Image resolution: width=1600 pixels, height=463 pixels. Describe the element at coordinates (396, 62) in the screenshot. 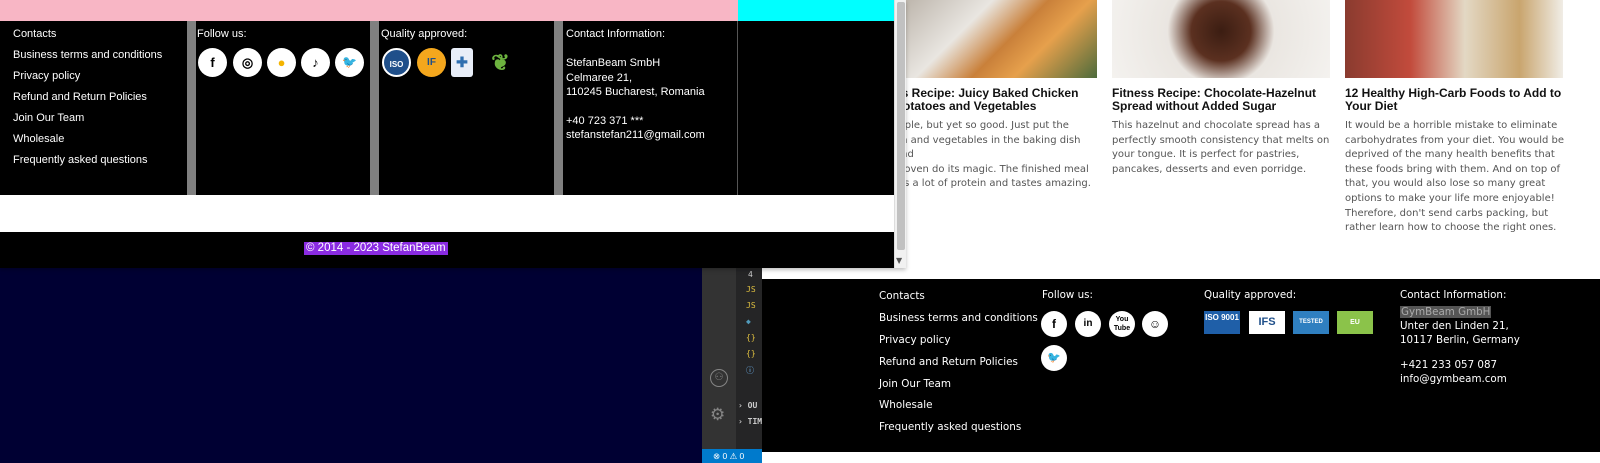

I see `iso-badge: ISO` at that location.